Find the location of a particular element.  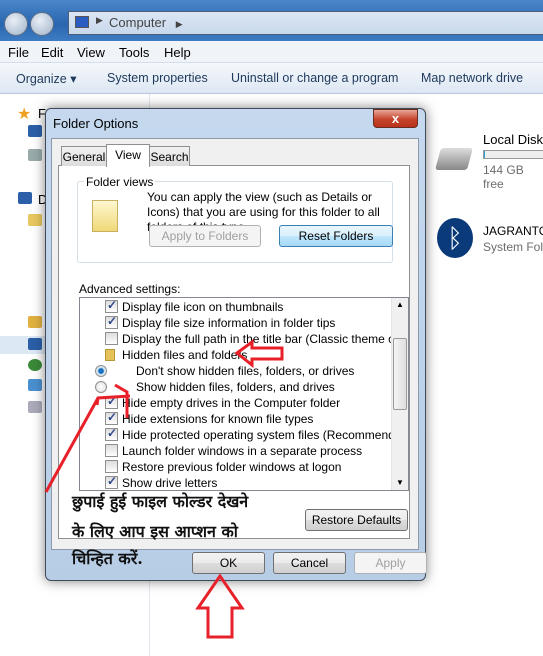

map-network-drive-button: Map network drive is located at coordinates (472, 78).